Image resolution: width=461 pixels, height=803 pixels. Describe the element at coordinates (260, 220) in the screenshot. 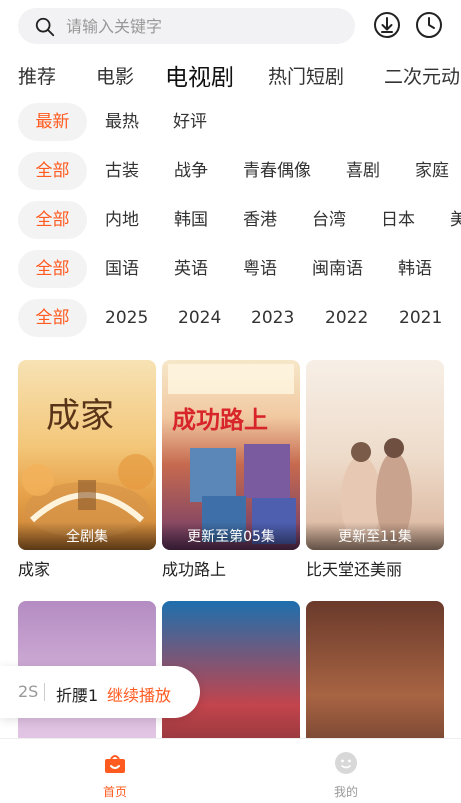

I see `filter-chip: 香港` at that location.